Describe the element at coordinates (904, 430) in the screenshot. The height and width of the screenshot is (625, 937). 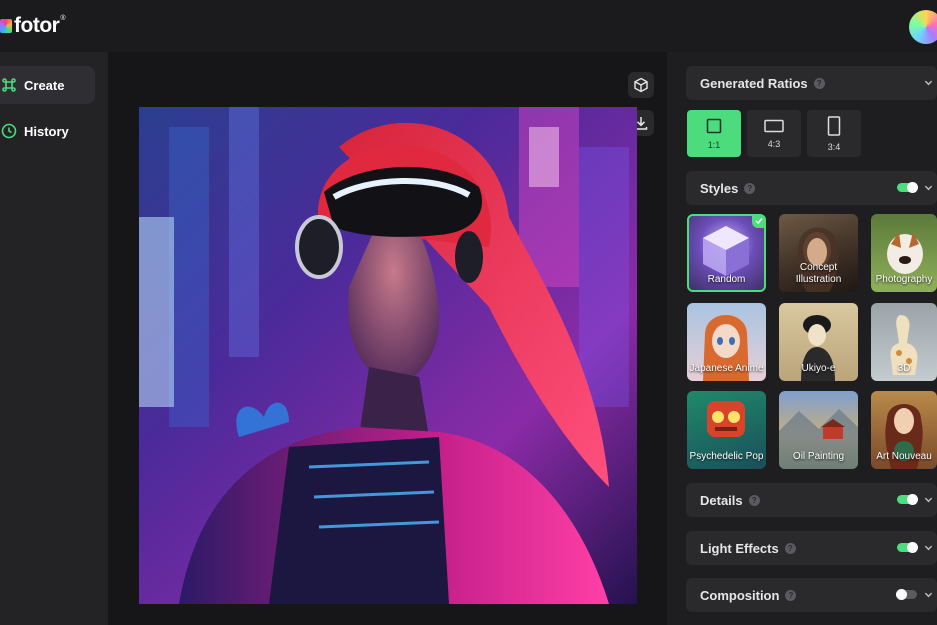
I see `style-tile-art-nouveau: Art Nouveau` at that location.